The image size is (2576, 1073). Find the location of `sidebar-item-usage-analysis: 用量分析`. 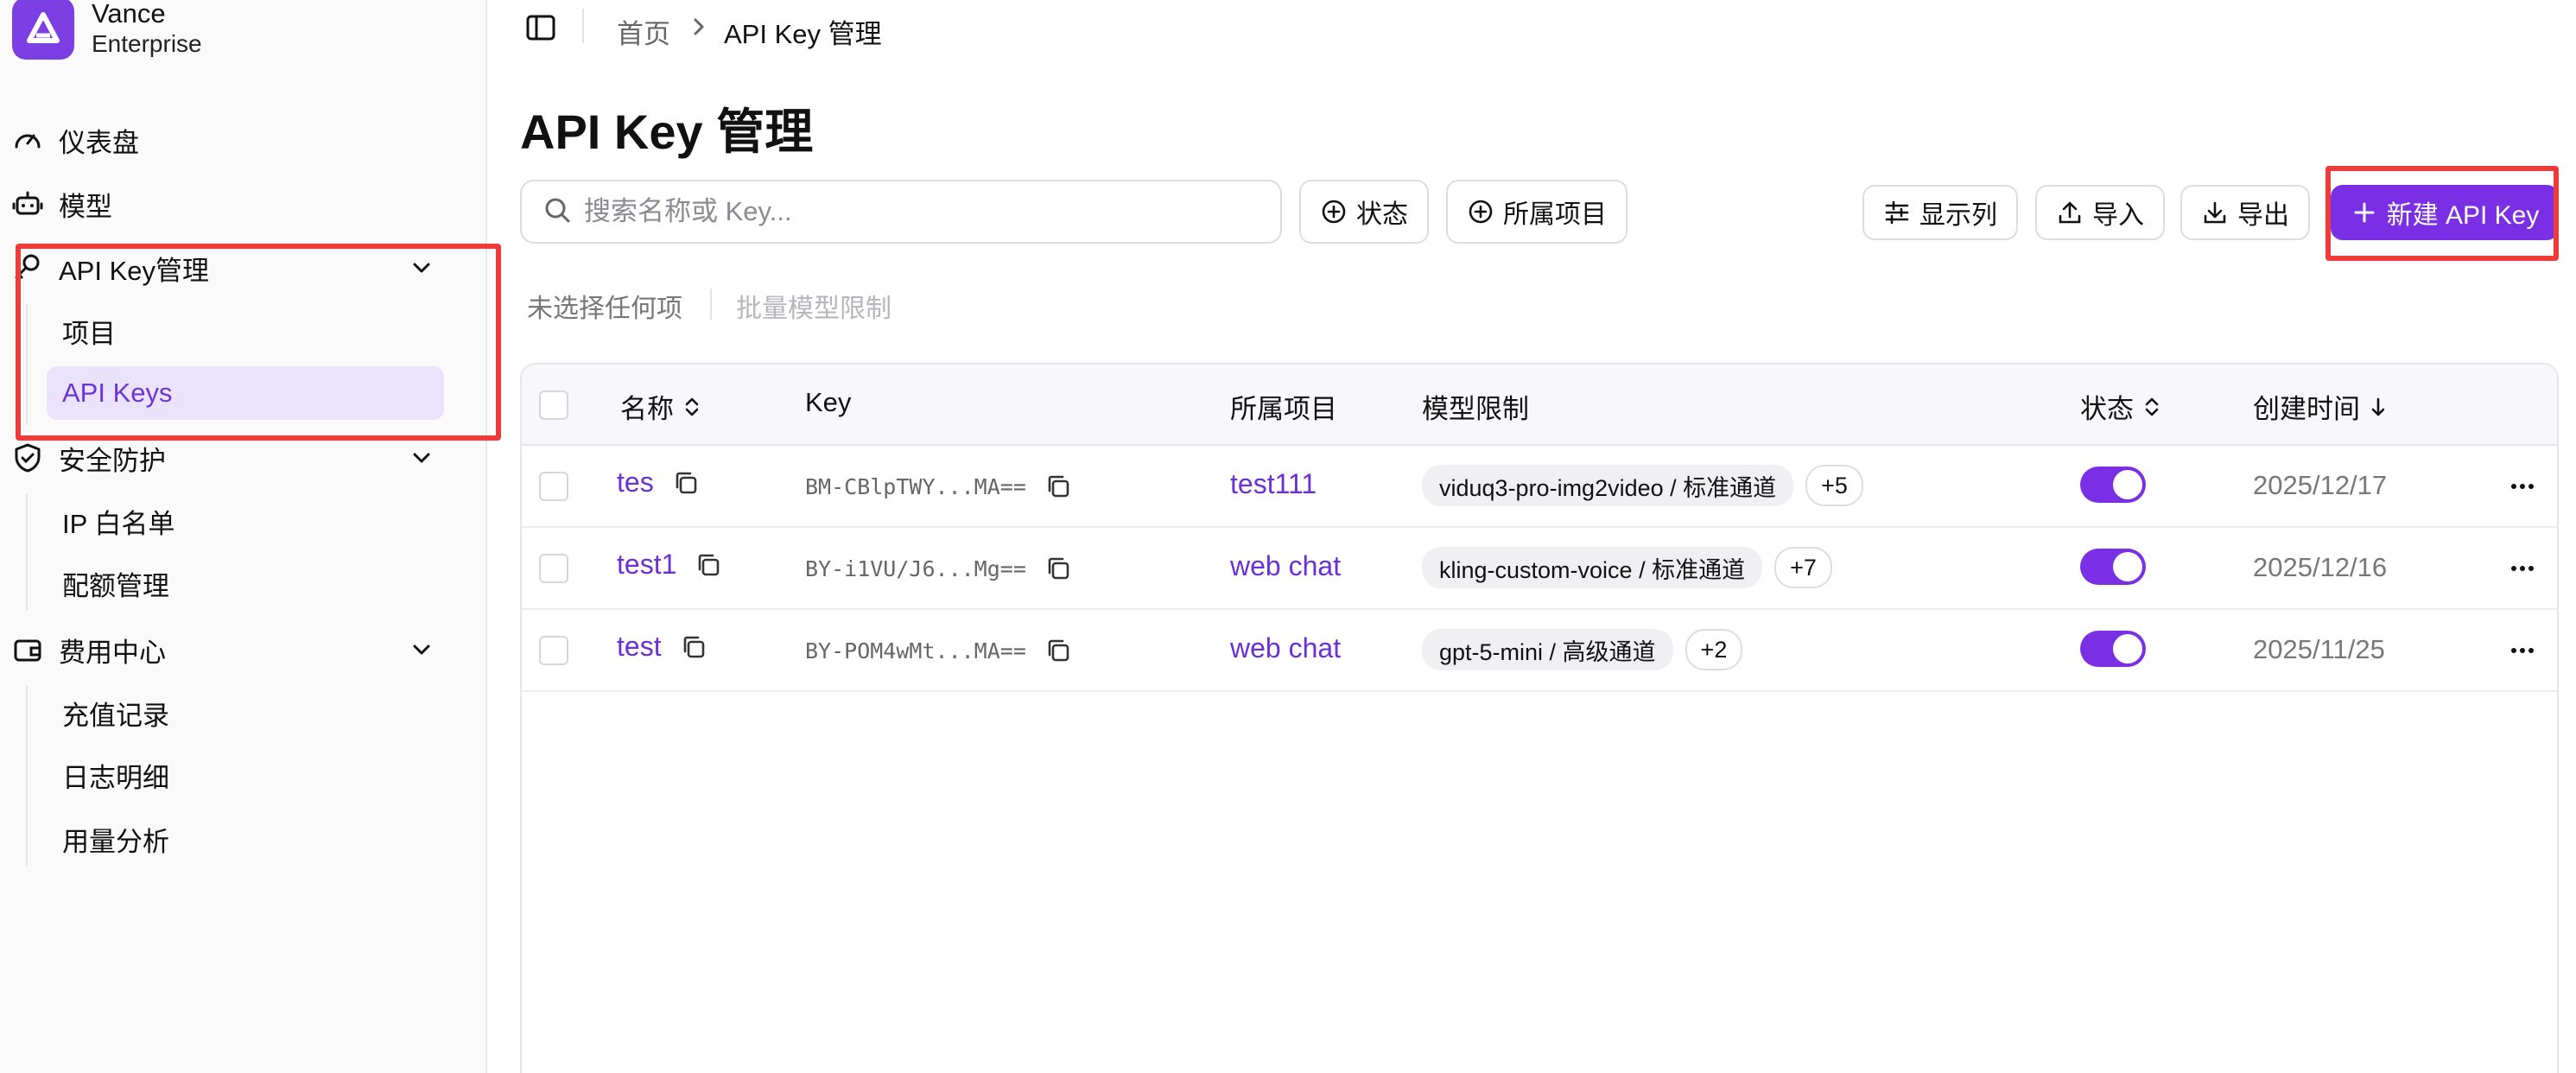

sidebar-item-usage-analysis: 用量分析 is located at coordinates (245, 839).